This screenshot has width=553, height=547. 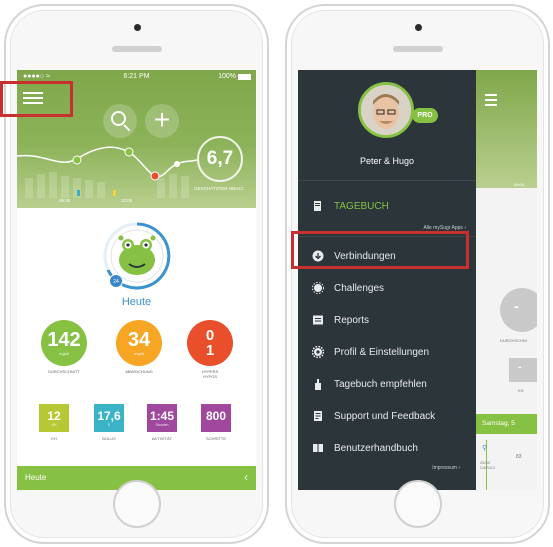 What do you see at coordinates (387, 289) in the screenshot?
I see `nav-item-challenges: Challenges` at bounding box center [387, 289].